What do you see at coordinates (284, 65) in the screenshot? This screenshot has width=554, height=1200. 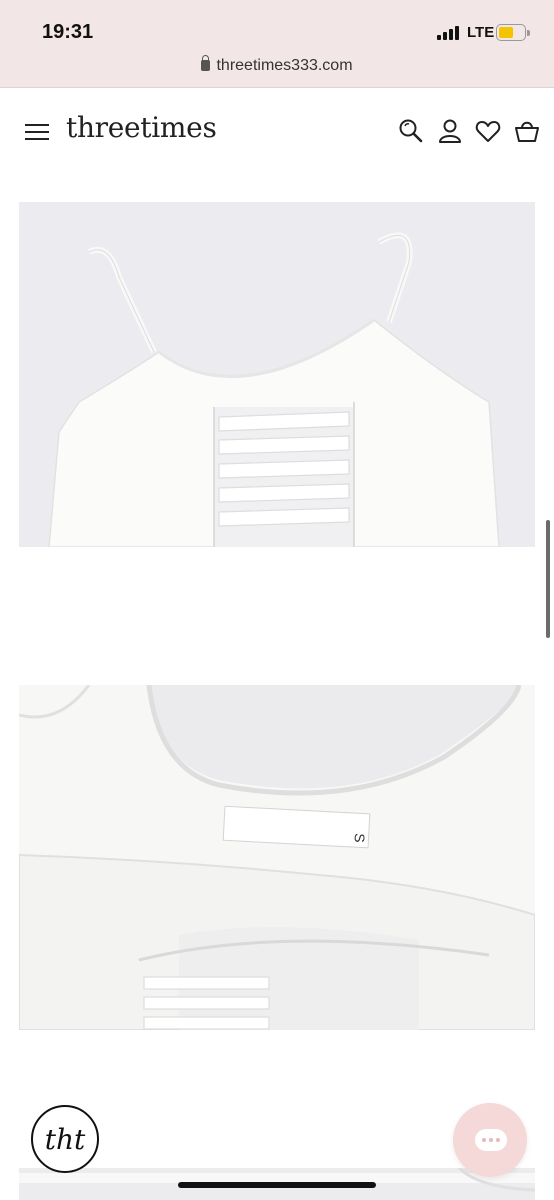 I see `url-text: threetimes333.com` at bounding box center [284, 65].